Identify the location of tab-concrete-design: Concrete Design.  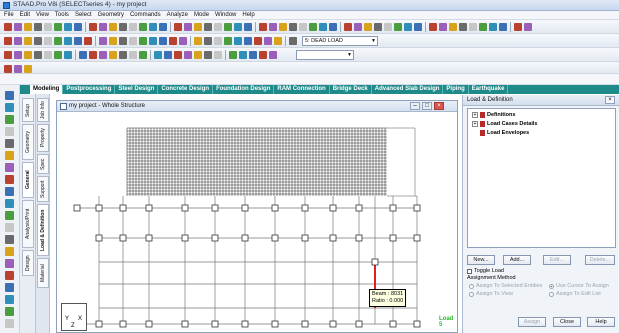
(186, 89).